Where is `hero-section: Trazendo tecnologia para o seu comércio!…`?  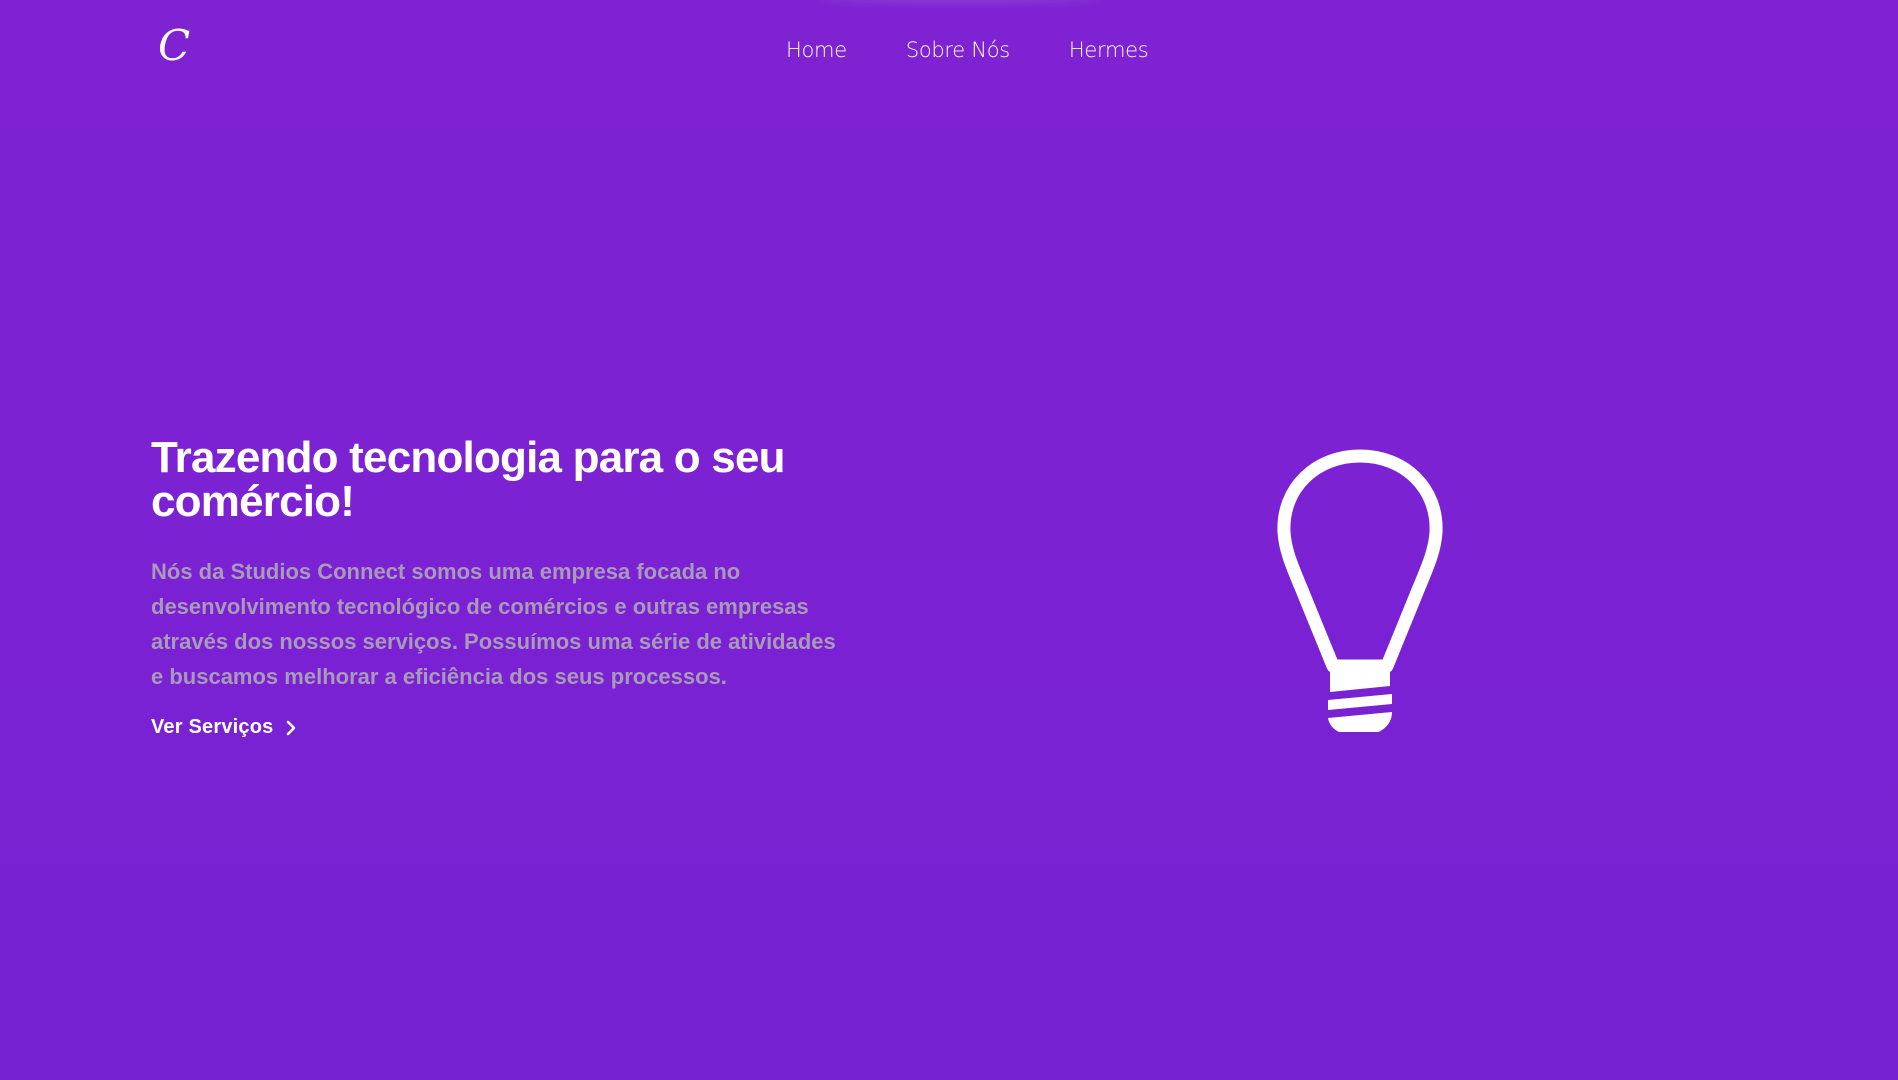 hero-section: Trazendo tecnologia para o seu comércio!… is located at coordinates (511, 587).